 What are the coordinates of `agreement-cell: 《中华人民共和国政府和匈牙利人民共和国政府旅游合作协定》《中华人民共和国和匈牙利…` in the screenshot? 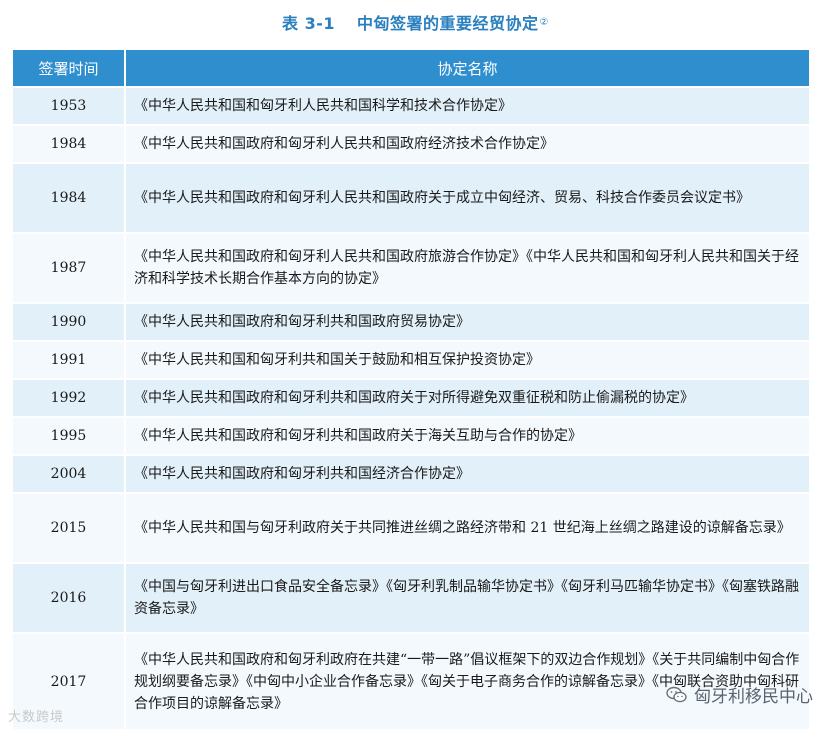 It's located at (467, 267).